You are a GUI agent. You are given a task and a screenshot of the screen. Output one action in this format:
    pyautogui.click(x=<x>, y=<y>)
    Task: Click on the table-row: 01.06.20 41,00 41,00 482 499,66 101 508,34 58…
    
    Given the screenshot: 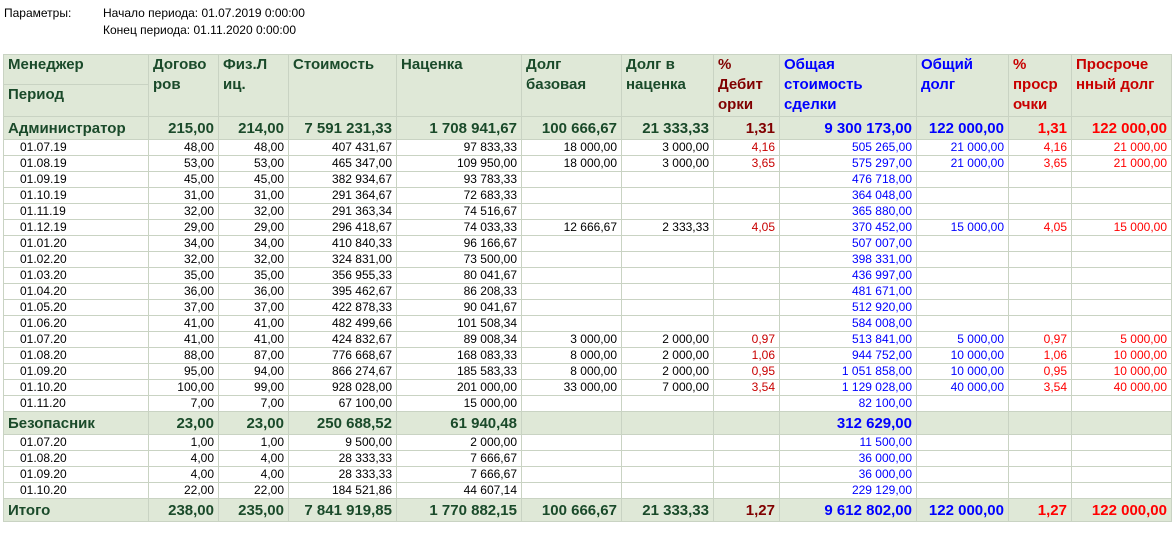 What is the action you would take?
    pyautogui.click(x=587, y=323)
    